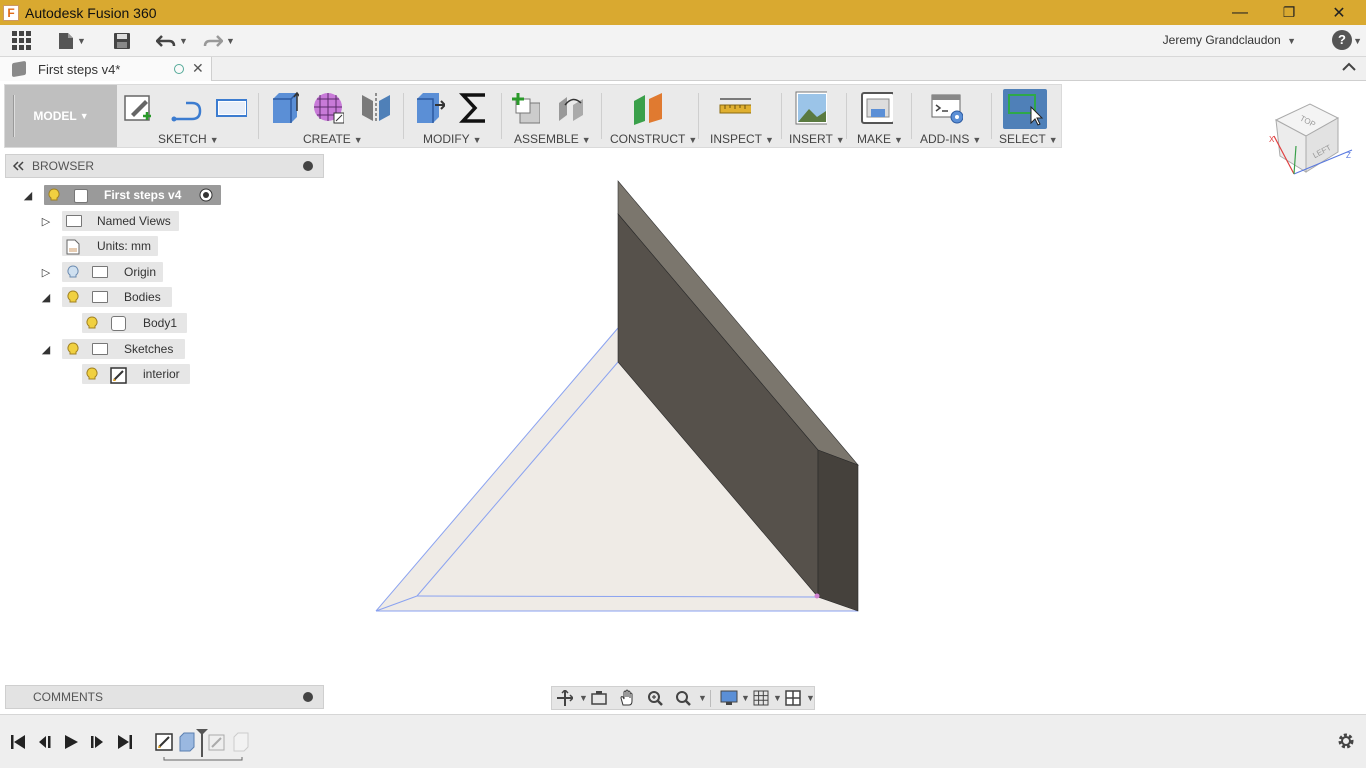  What do you see at coordinates (308, 166) in the screenshot?
I see `collapse-browser-button` at bounding box center [308, 166].